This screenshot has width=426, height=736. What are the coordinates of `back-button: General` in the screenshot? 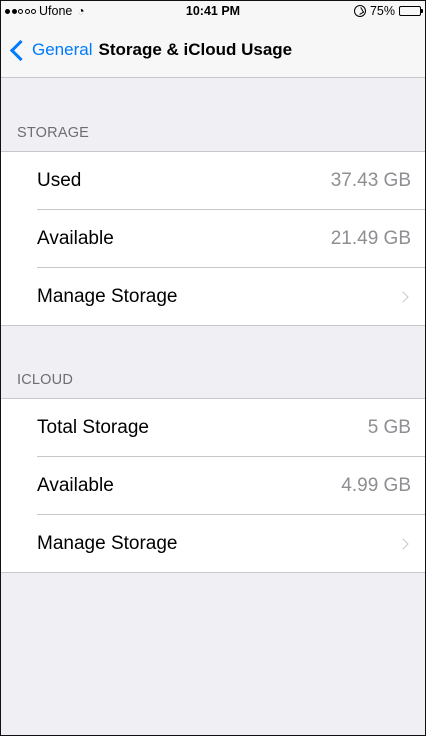 It's located at (47, 50).